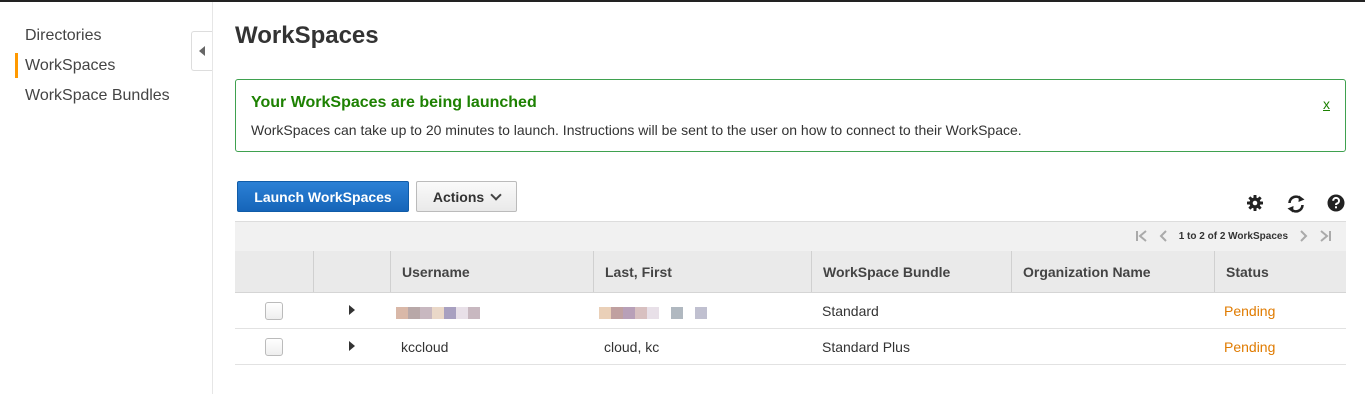 The image size is (1365, 394). Describe the element at coordinates (1164, 236) in the screenshot. I see `previous-page-icon` at that location.